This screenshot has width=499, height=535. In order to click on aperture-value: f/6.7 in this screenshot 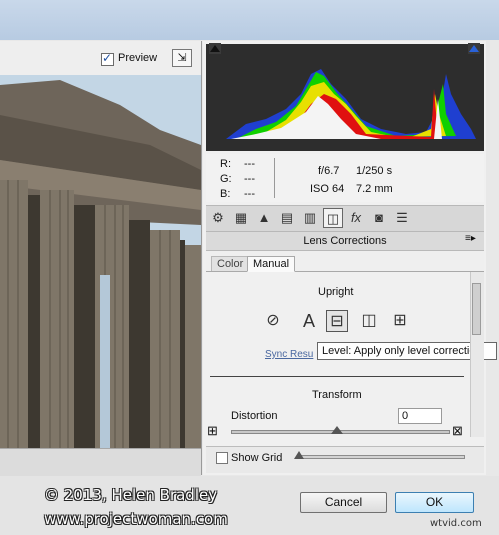, I will do `click(329, 171)`.